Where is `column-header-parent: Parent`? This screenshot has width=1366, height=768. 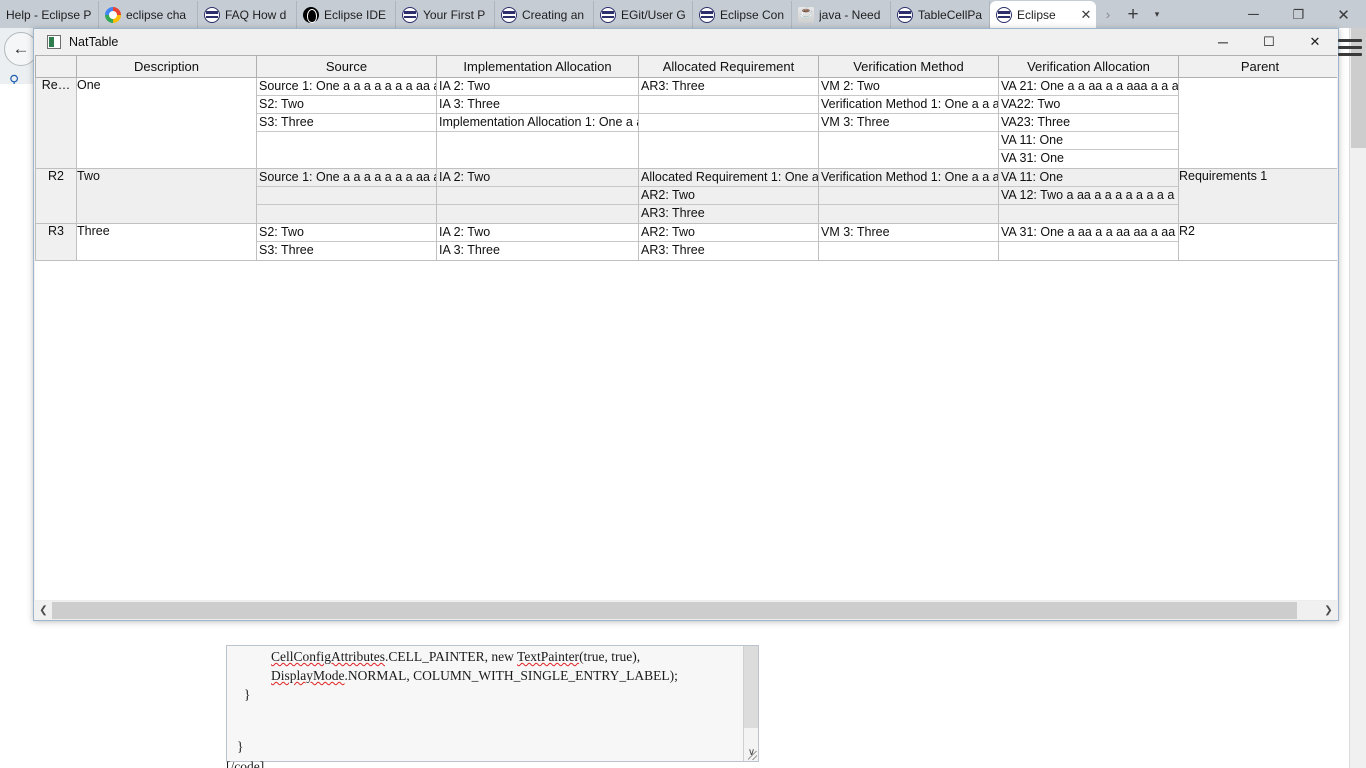 column-header-parent: Parent is located at coordinates (1257, 66).